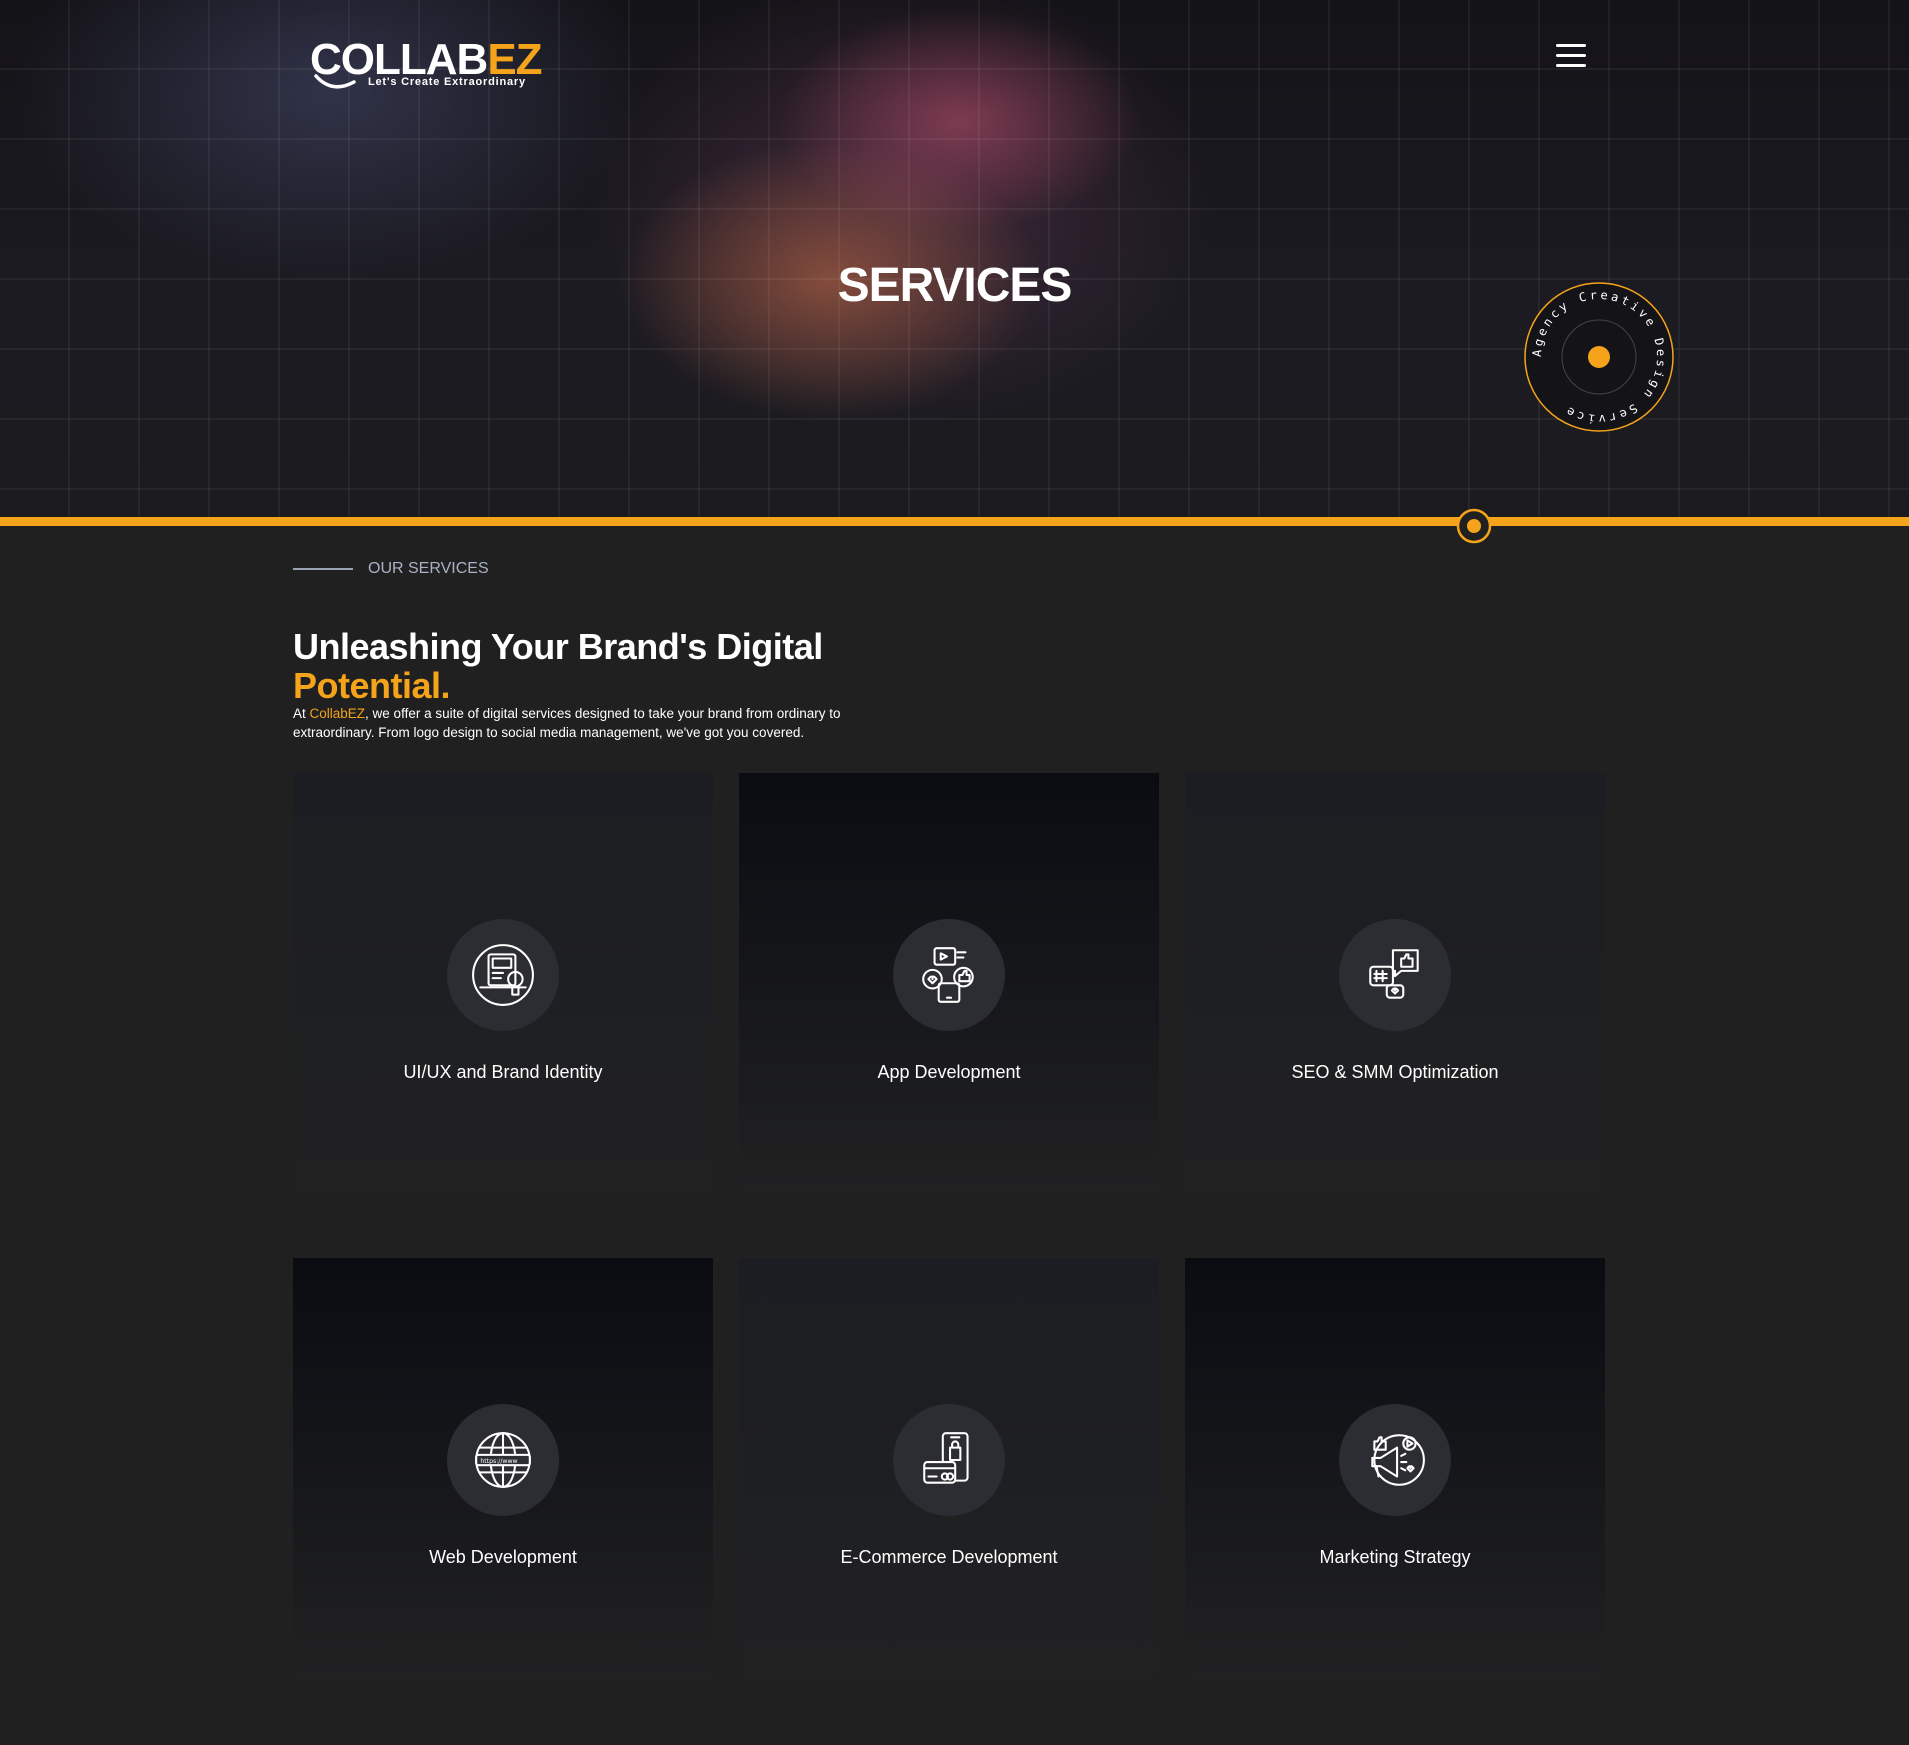 The width and height of the screenshot is (1909, 1745). Describe the element at coordinates (1395, 1557) in the screenshot. I see `service-label: Marketing Strategy` at that location.